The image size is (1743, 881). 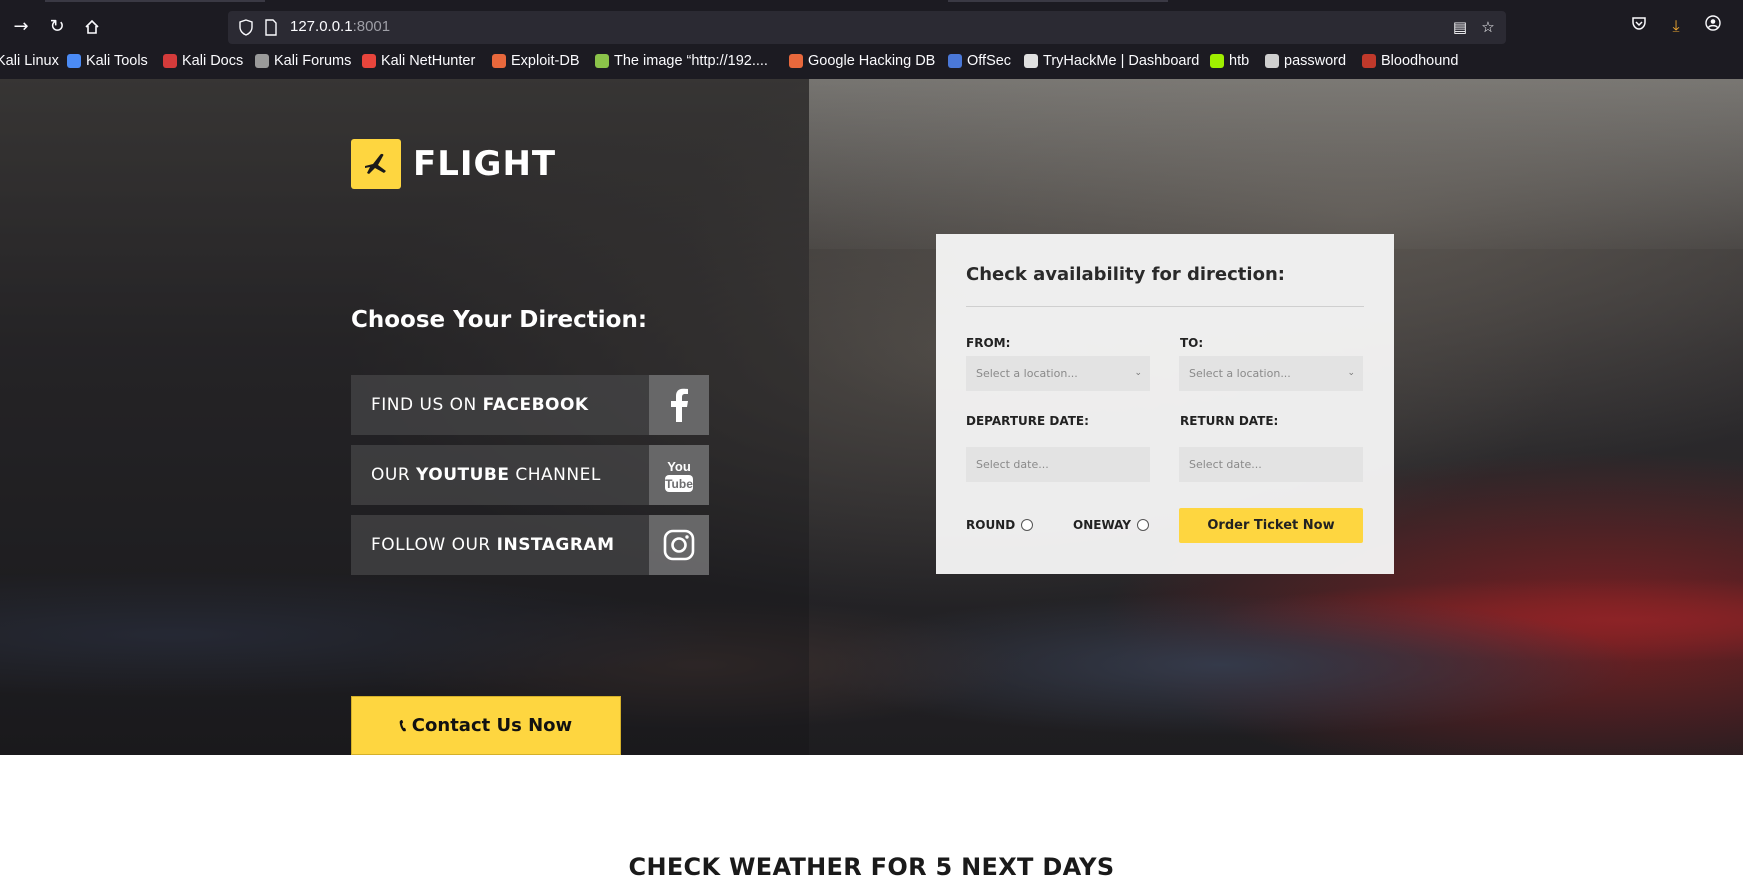 I want to click on oneway-label: ONEWAY, so click(x=1102, y=525).